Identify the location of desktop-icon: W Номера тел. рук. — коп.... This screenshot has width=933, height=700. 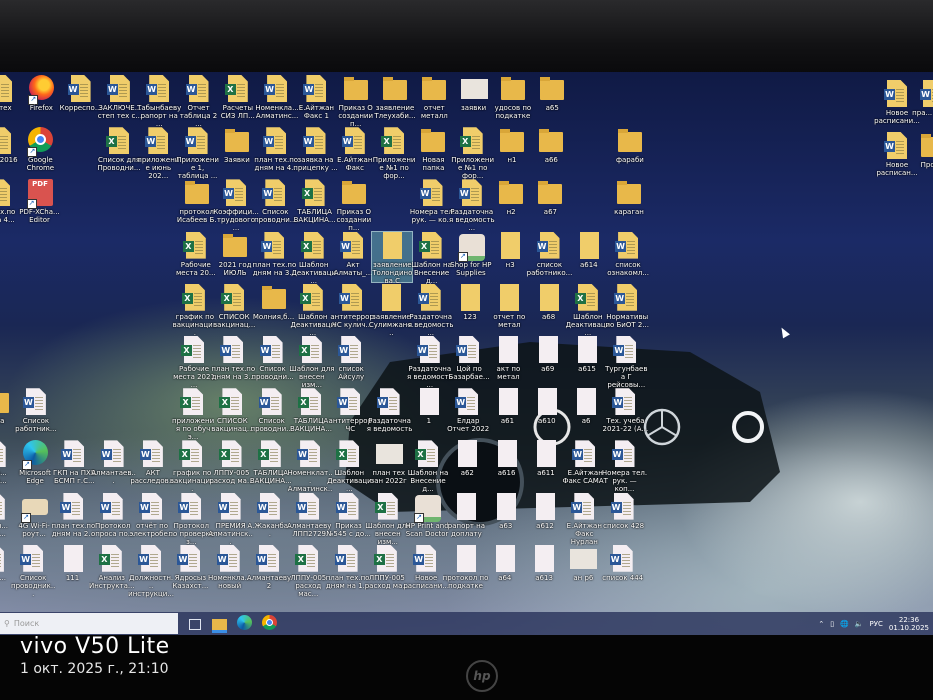
(624, 466).